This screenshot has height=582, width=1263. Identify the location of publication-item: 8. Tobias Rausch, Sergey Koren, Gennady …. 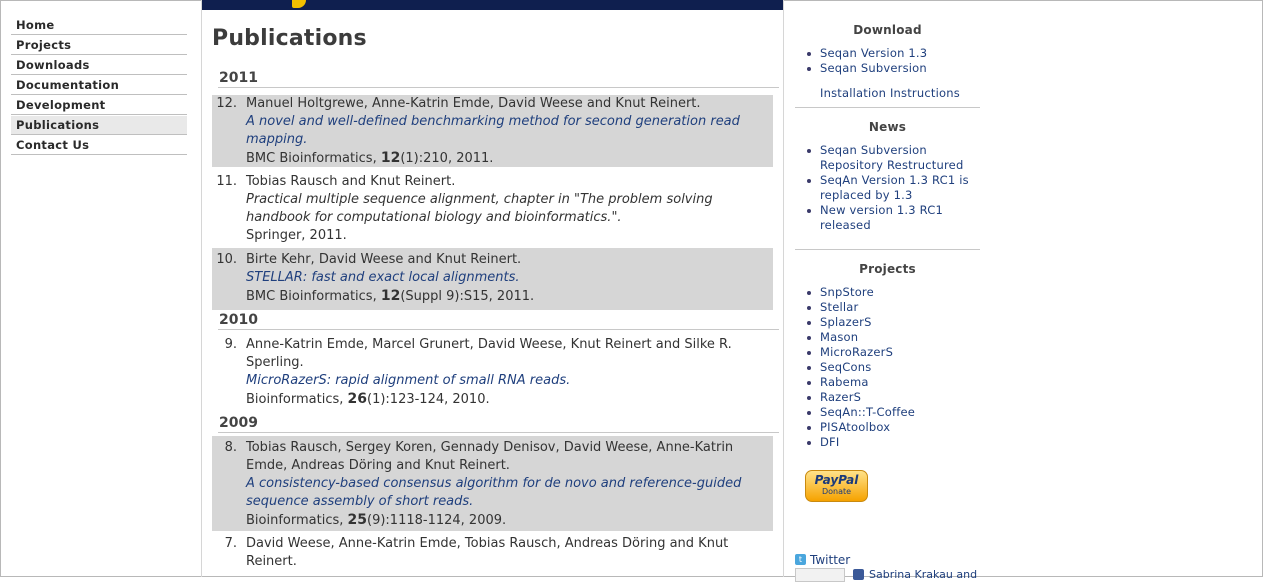
(492, 483).